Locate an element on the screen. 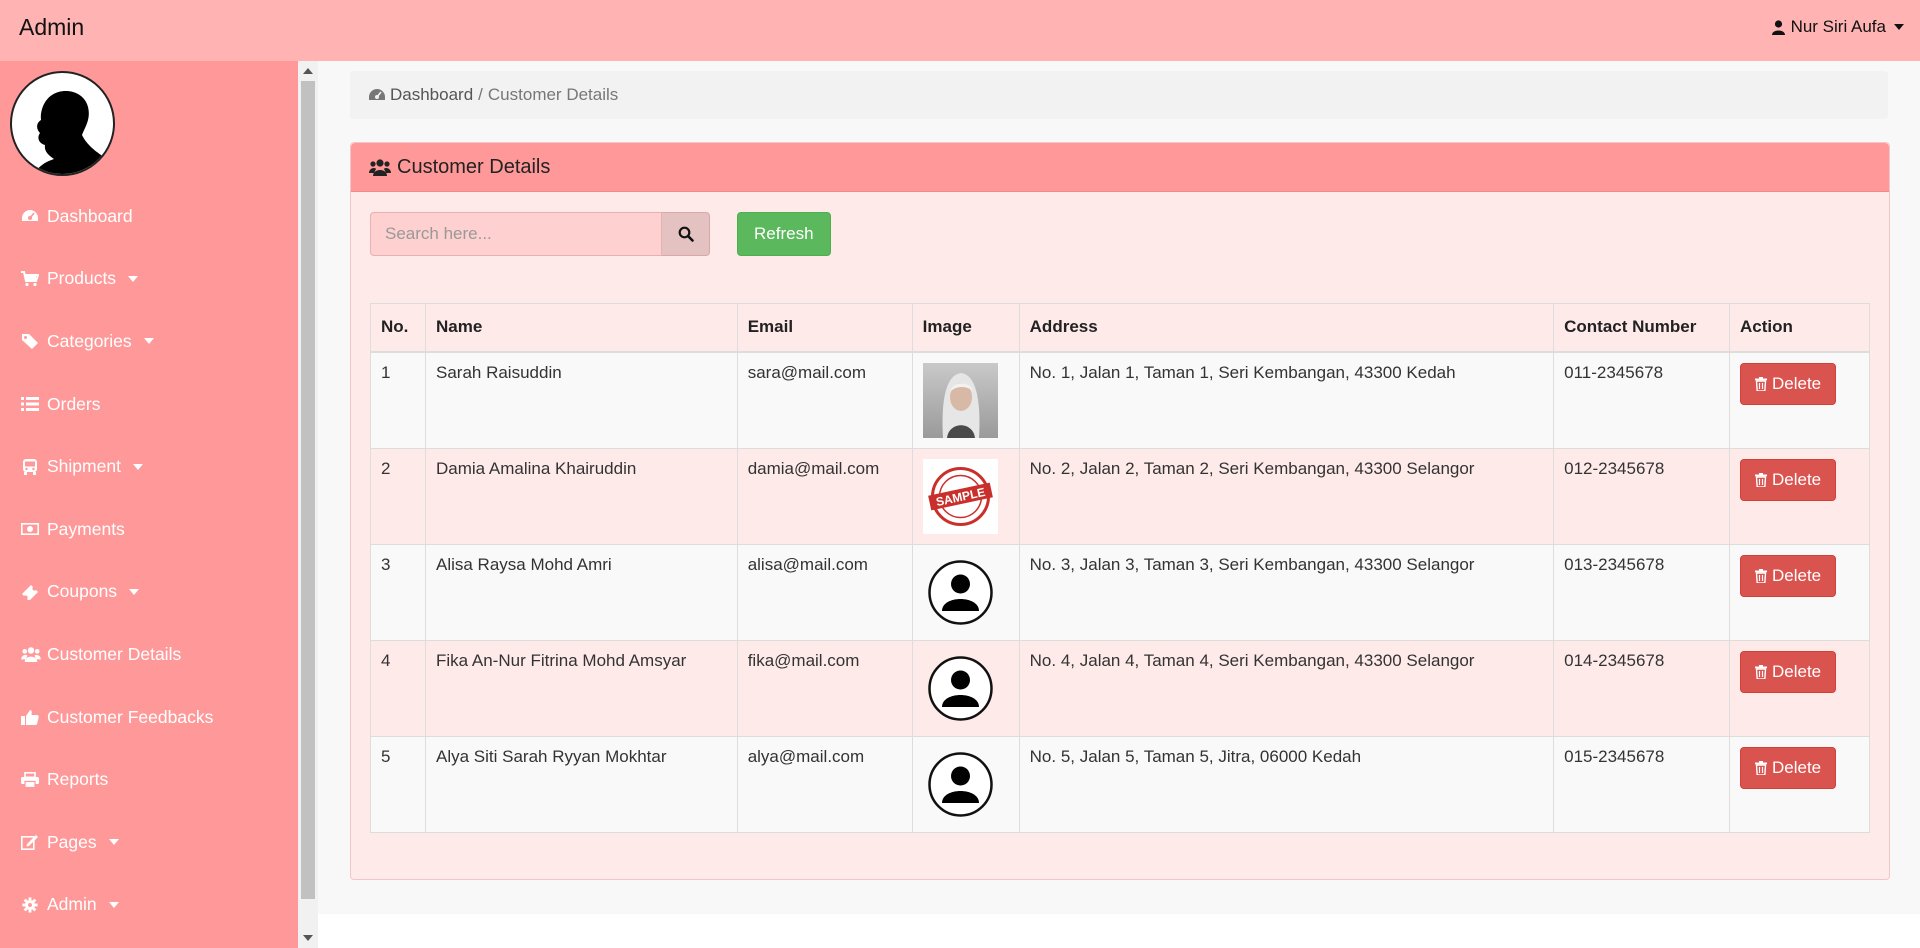 This screenshot has width=1920, height=948. gear-icon is located at coordinates (30, 905).